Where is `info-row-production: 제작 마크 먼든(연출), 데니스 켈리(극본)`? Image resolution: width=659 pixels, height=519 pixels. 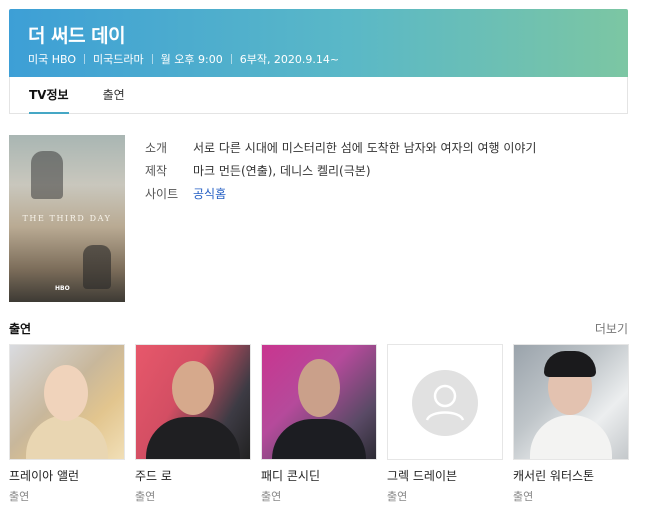
info-row-production: 제작 마크 먼든(연출), 데니스 켈리(극본) is located at coordinates (340, 175).